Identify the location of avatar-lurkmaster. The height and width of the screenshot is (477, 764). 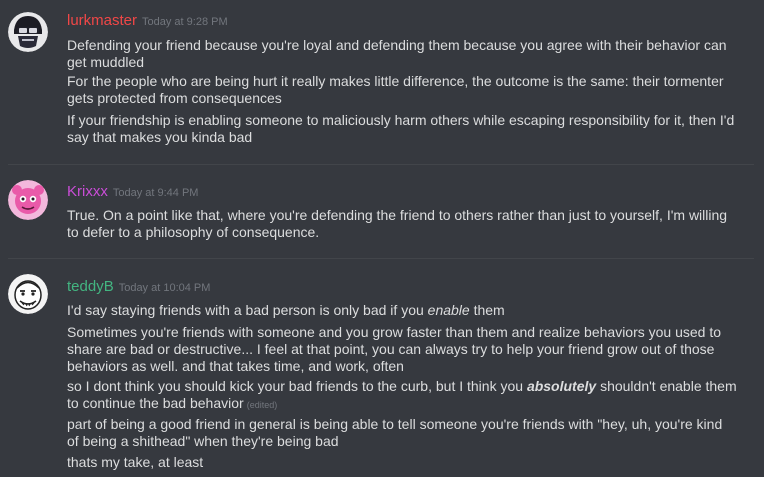
(28, 32).